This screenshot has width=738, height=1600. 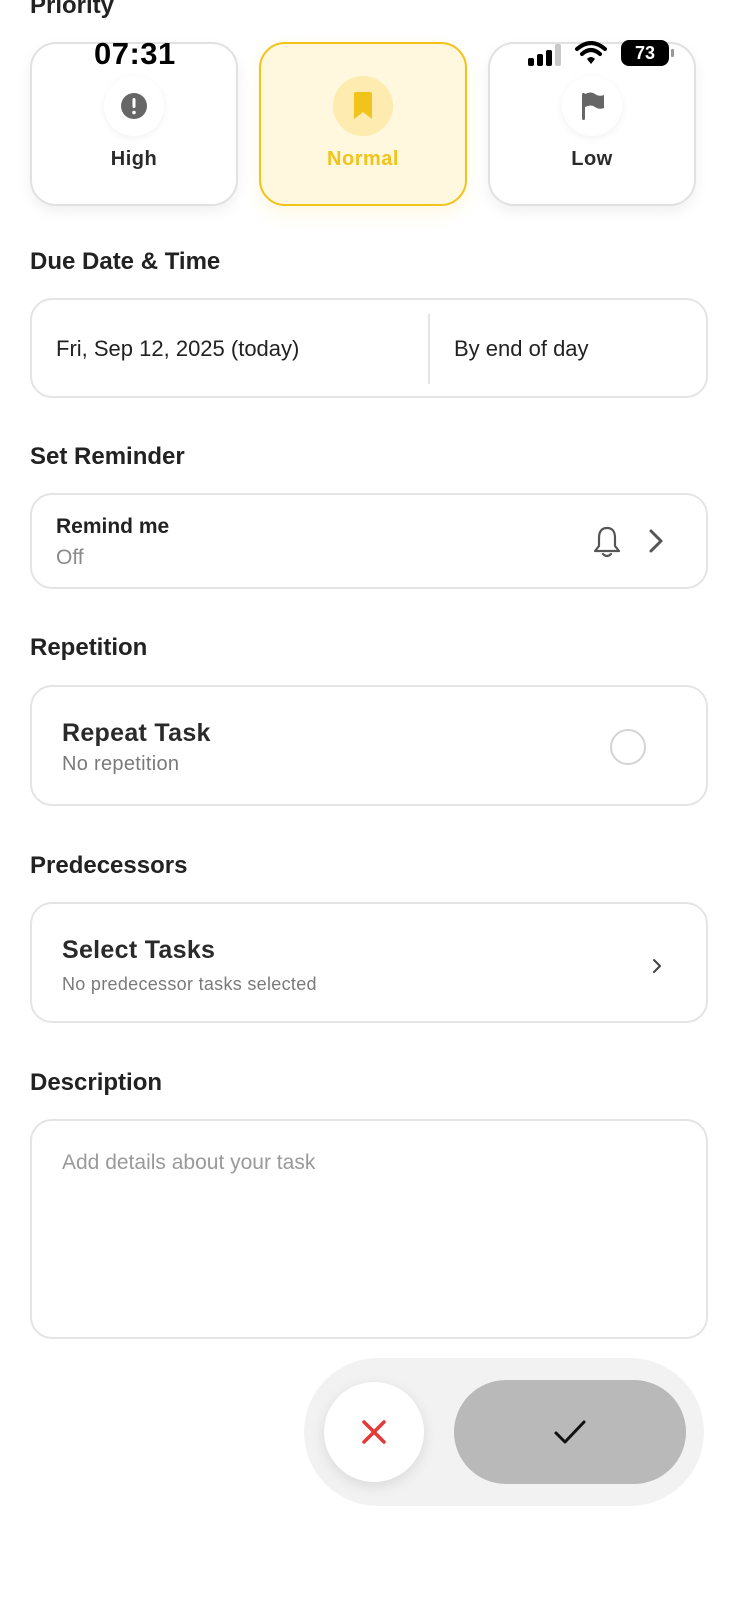 What do you see at coordinates (591, 52) in the screenshot?
I see `wifi-icon` at bounding box center [591, 52].